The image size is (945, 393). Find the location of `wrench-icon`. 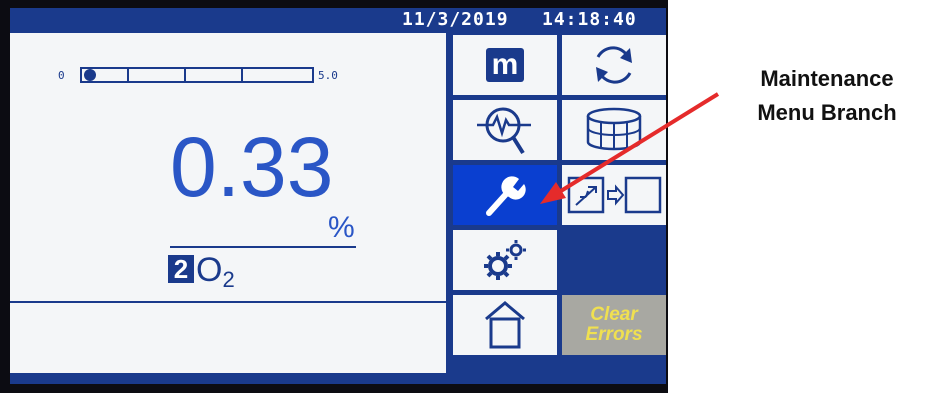

wrench-icon is located at coordinates (506, 196).